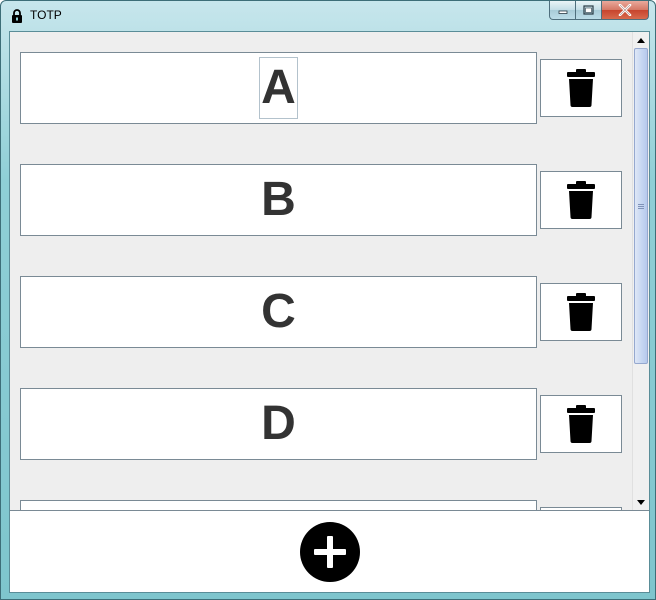 The height and width of the screenshot is (600, 656). Describe the element at coordinates (328, 15) in the screenshot. I see `title-bar: TOTP` at that location.